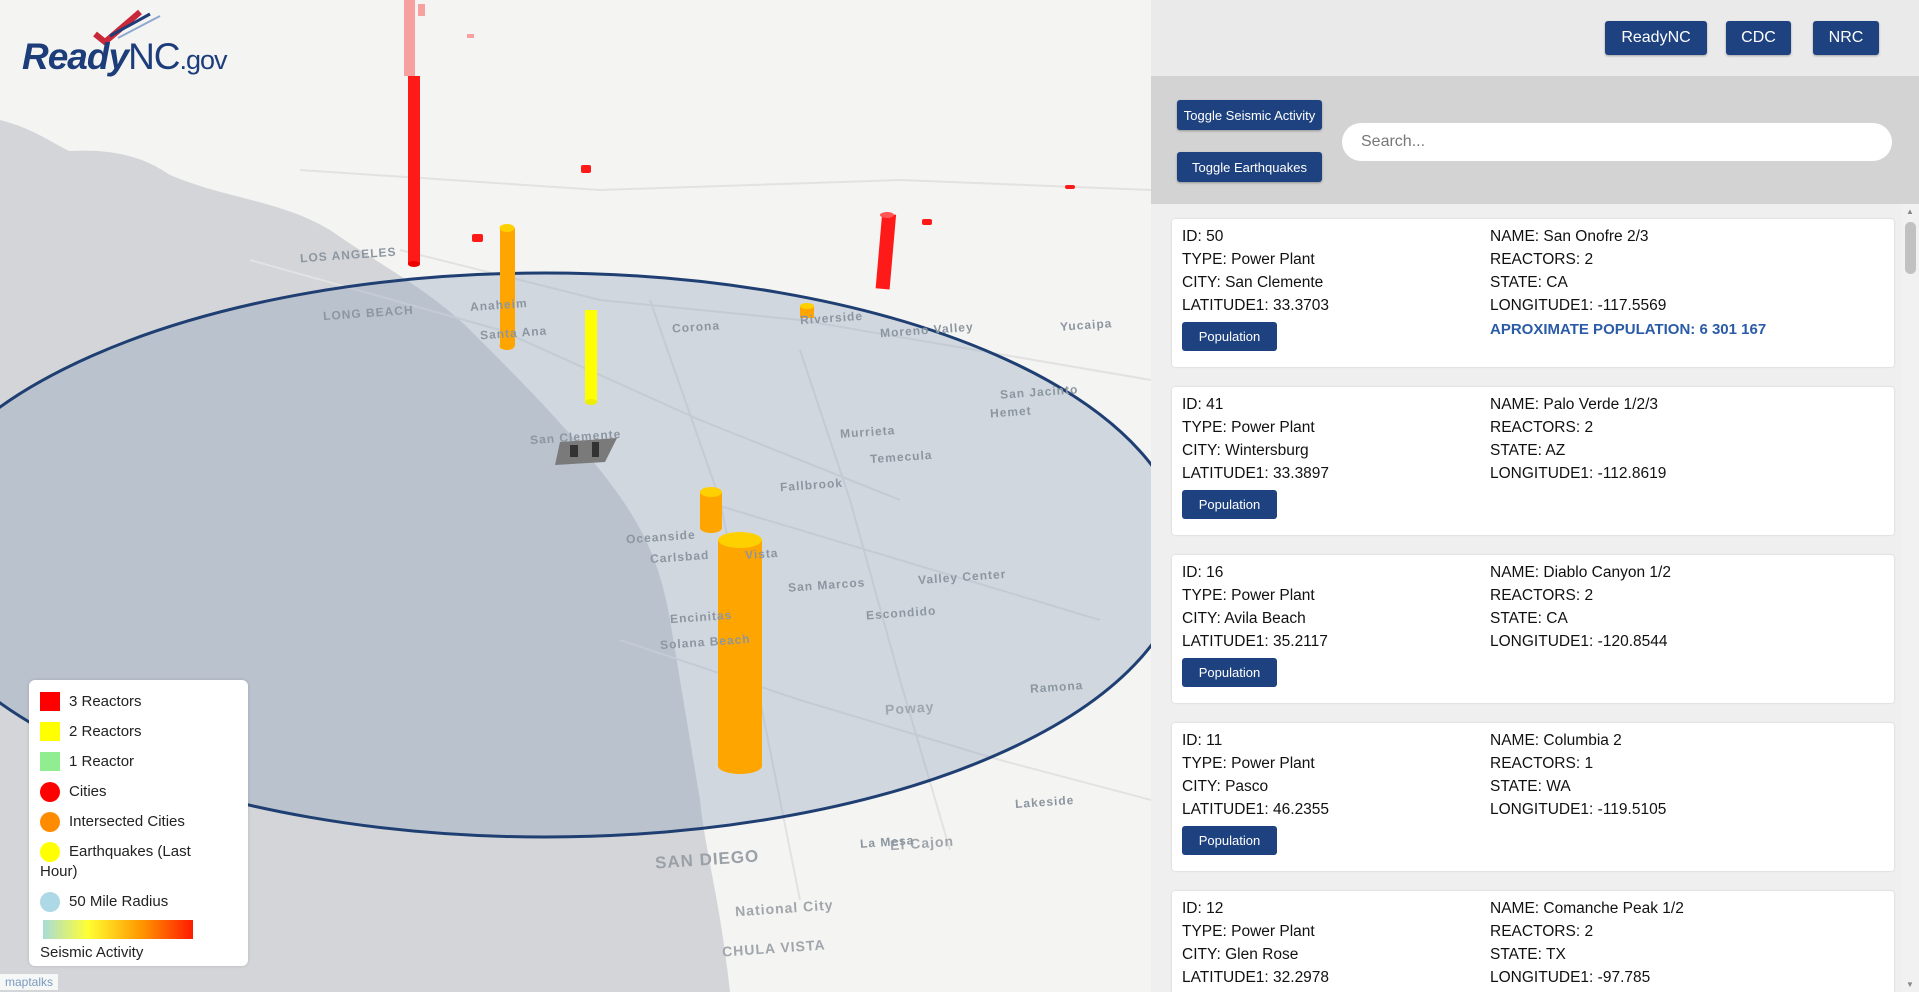 This screenshot has width=1919, height=992. Describe the element at coordinates (1556, 954) in the screenshot. I see `field-value: TX` at that location.